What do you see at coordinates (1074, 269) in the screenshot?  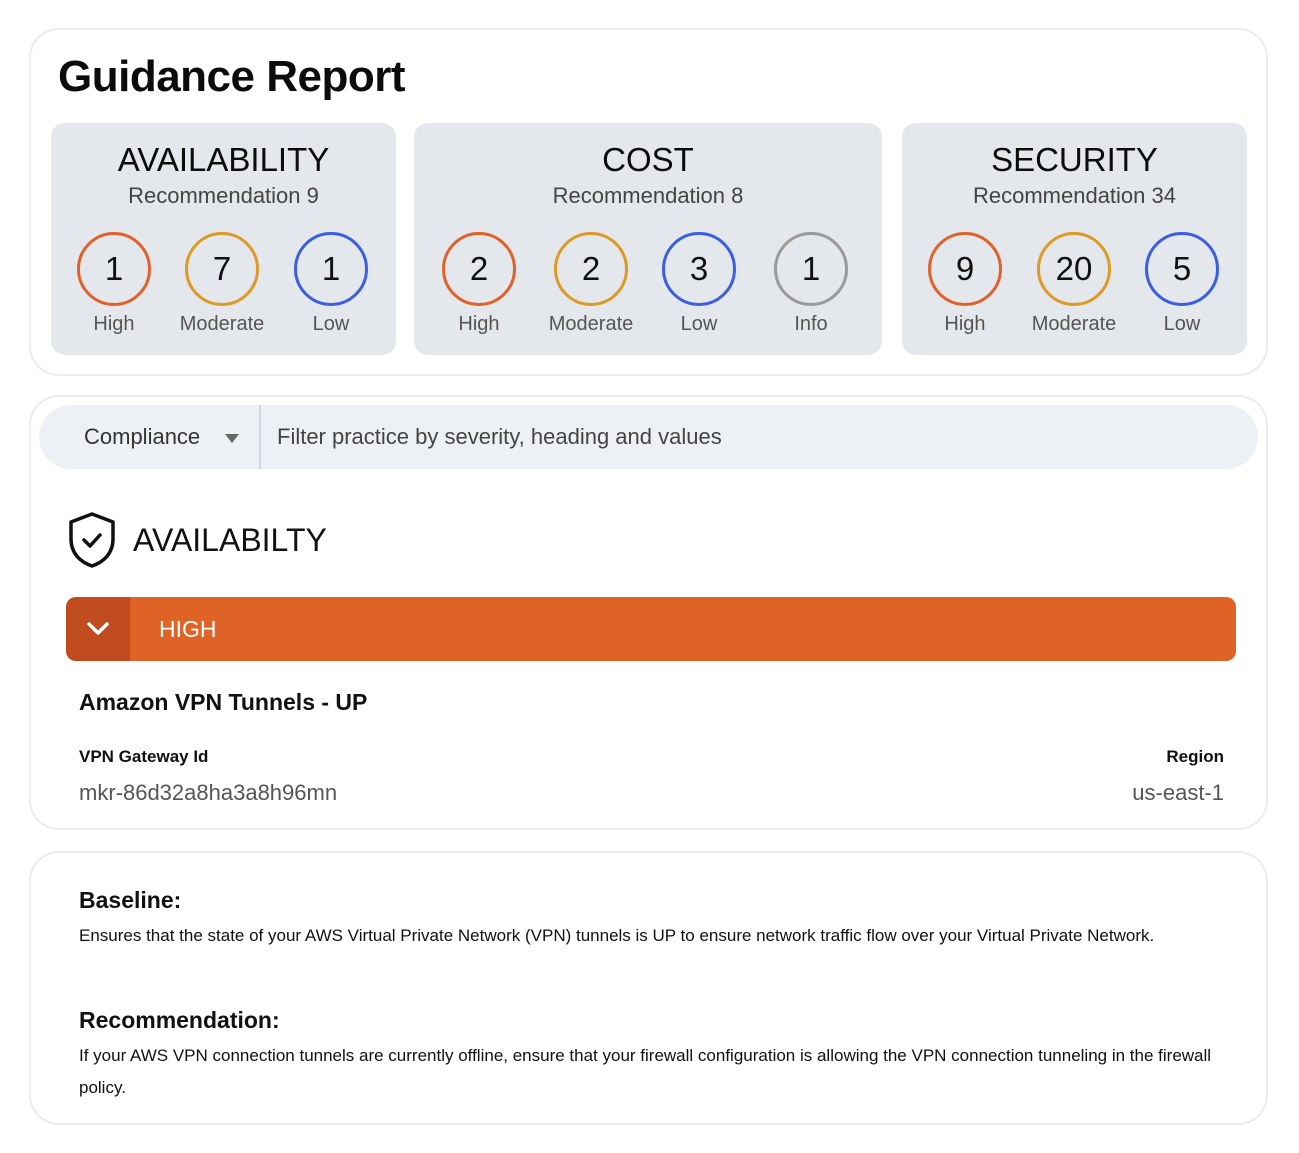 I see `badge-moderate: 20` at bounding box center [1074, 269].